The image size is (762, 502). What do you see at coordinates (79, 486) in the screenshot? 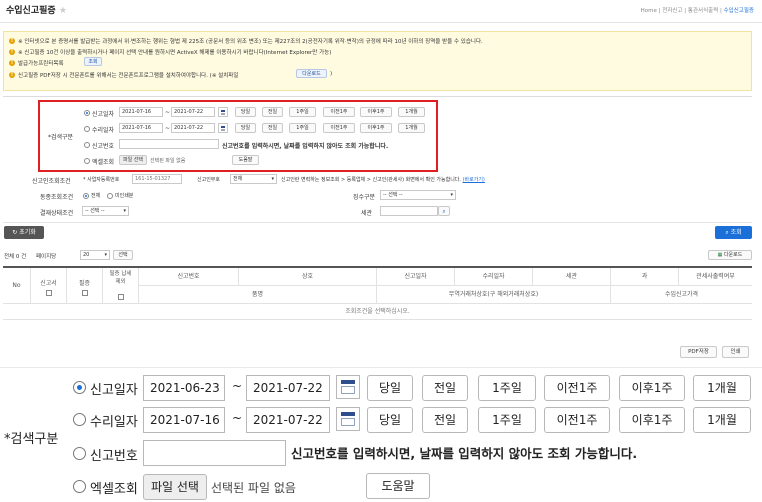
I see `zoom-radio-excel-search` at bounding box center [79, 486].